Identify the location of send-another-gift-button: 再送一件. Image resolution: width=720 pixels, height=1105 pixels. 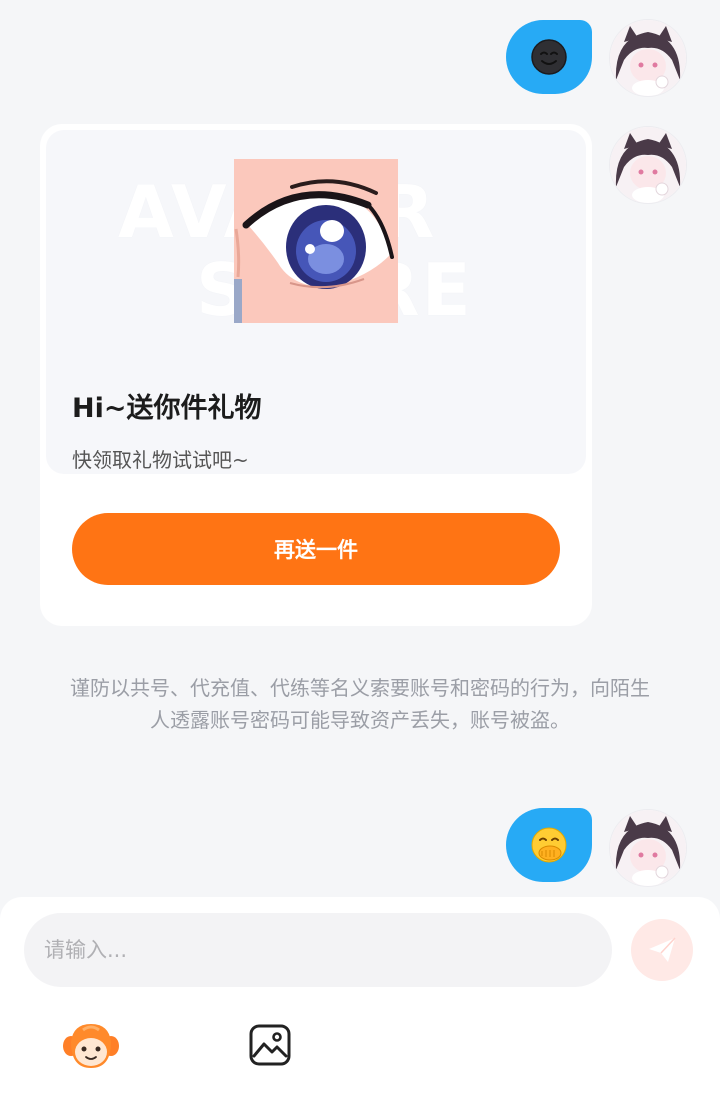
(316, 549).